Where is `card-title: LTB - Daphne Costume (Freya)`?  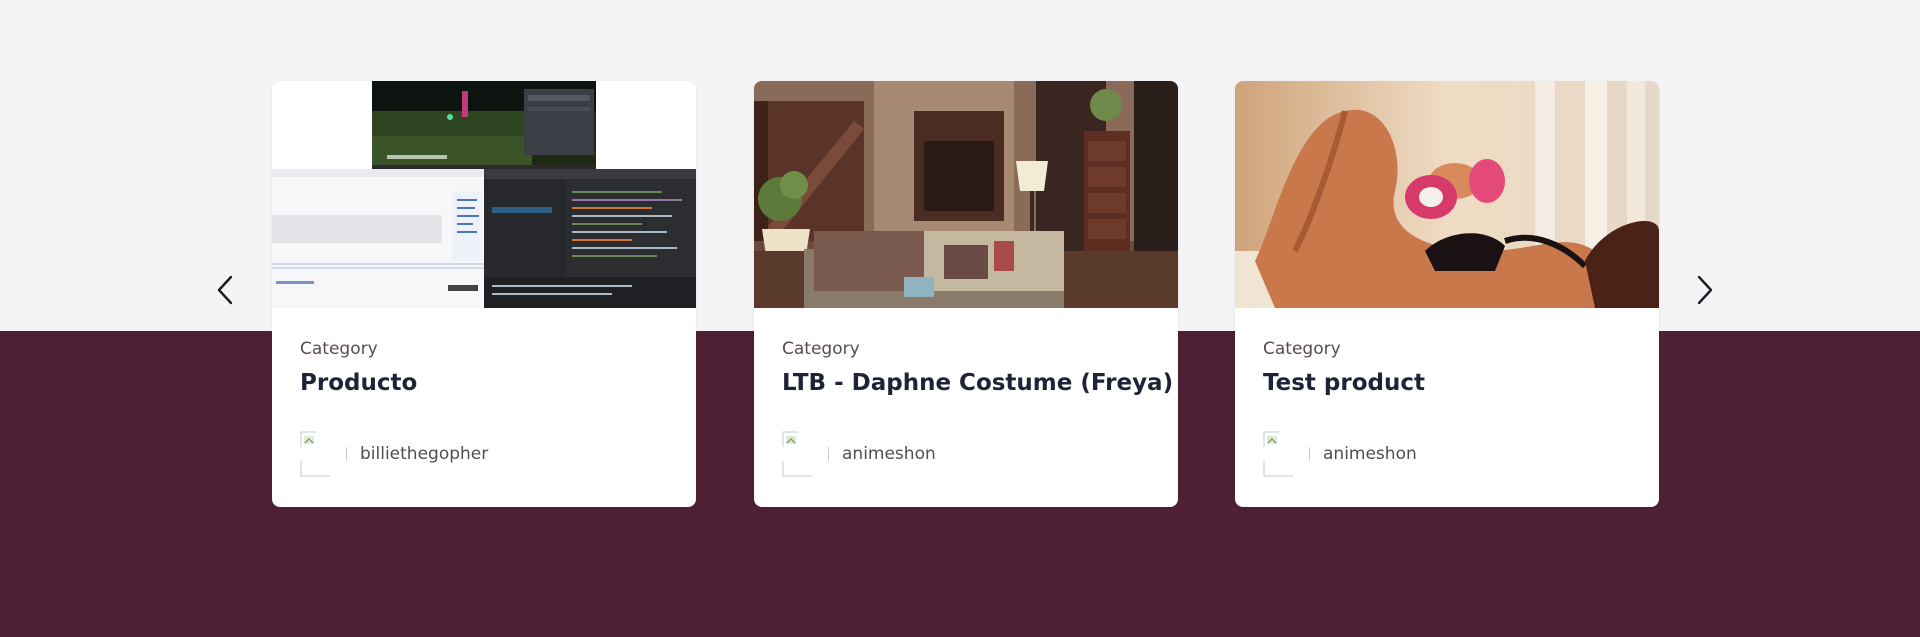
card-title: LTB - Daphne Costume (Freya) is located at coordinates (977, 383).